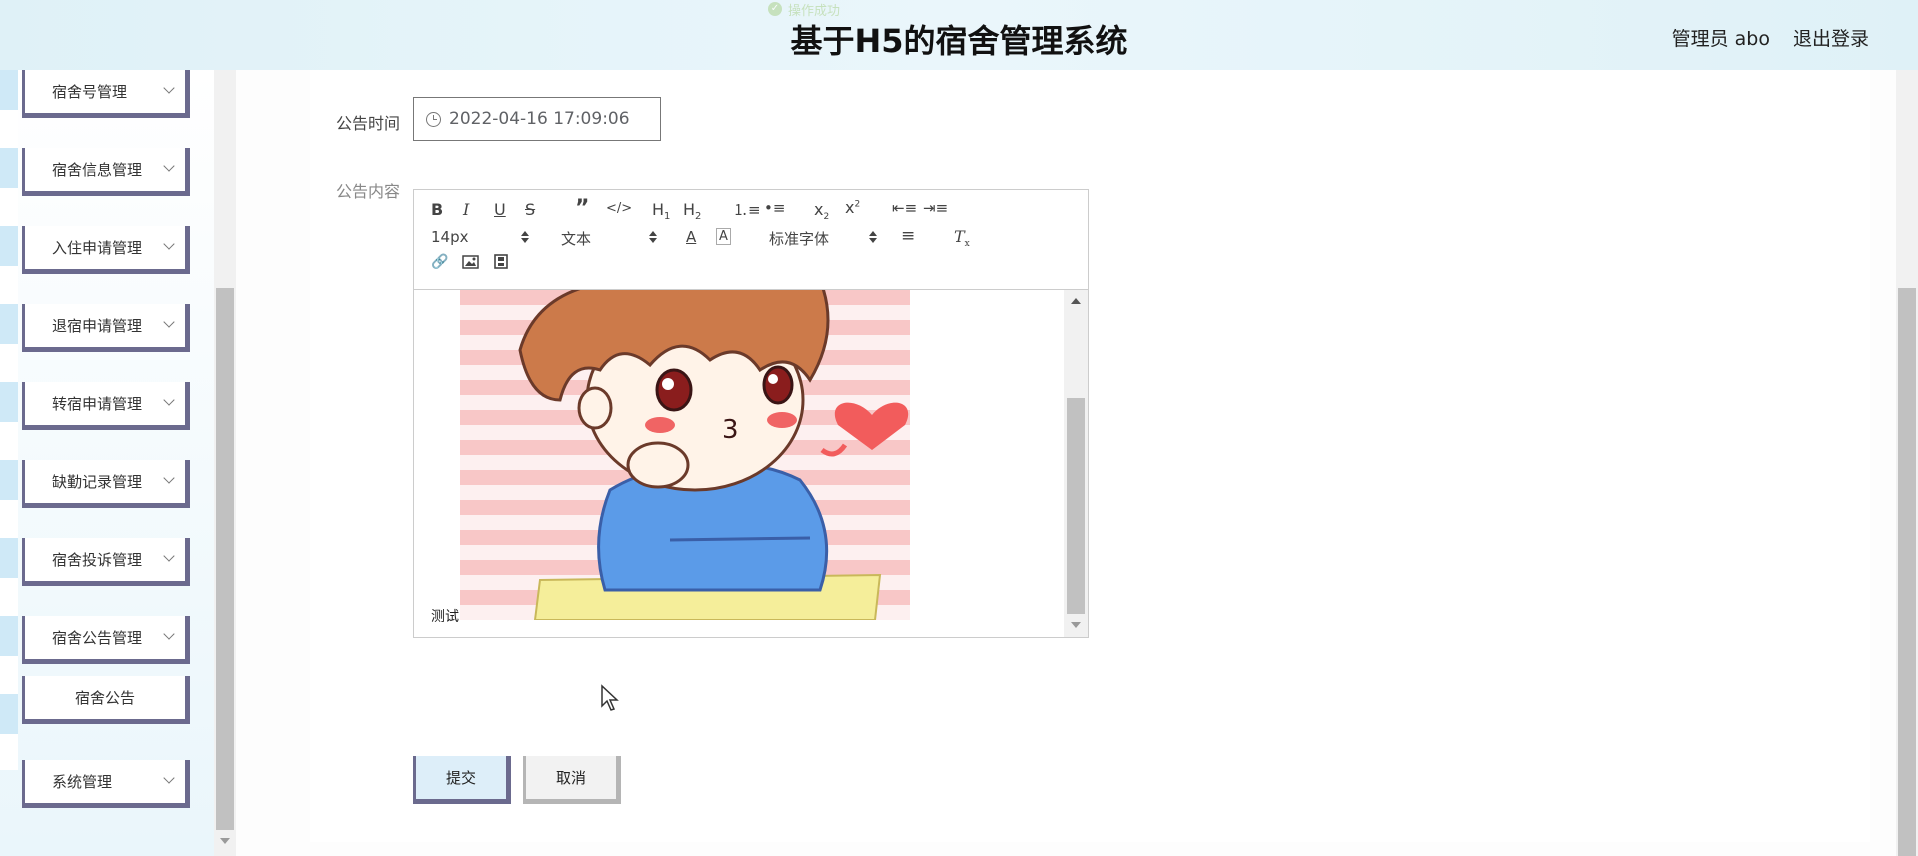  Describe the element at coordinates (97, 404) in the screenshot. I see `sidebar-item-label: 转宿申请管理` at that location.